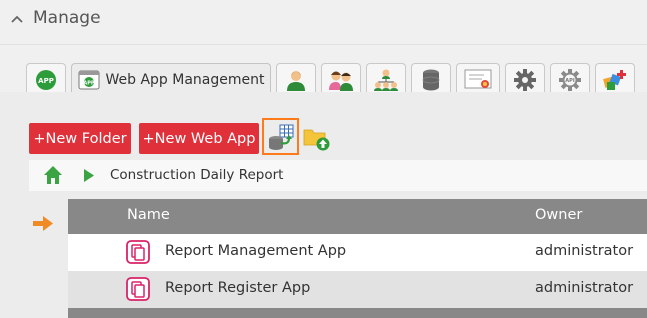  I want to click on tab-license, so click(478, 79).